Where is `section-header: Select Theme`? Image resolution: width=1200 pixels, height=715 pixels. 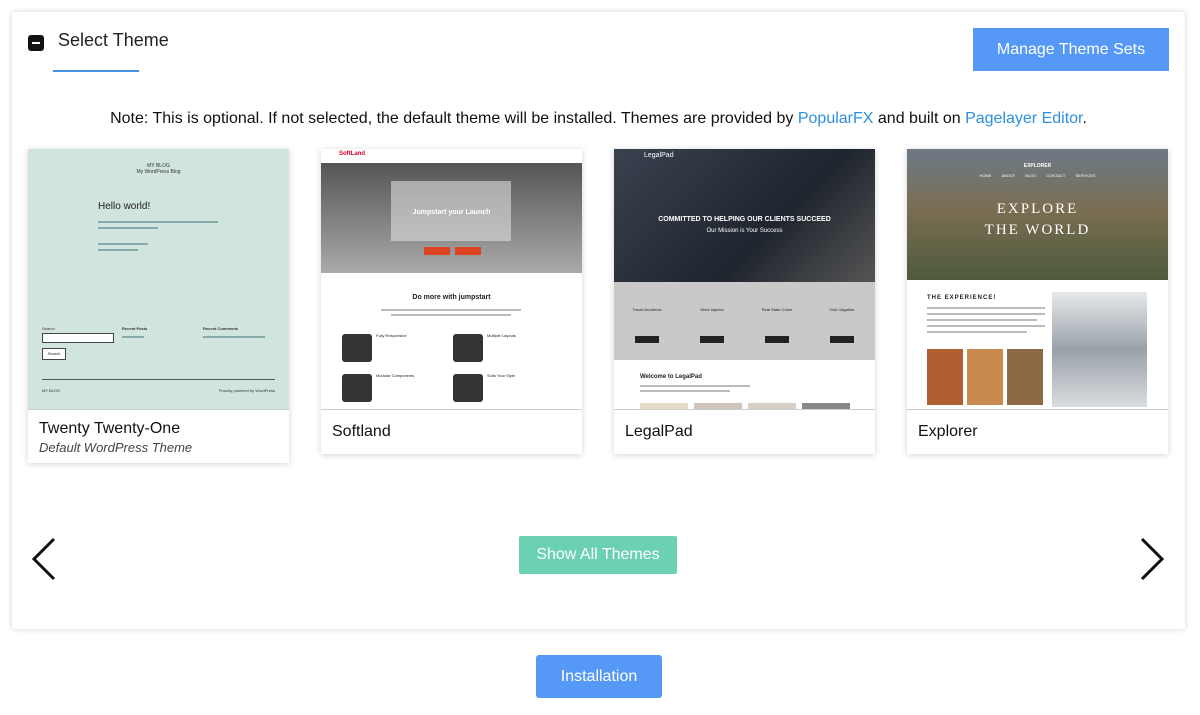
section-header: Select Theme is located at coordinates (98, 40).